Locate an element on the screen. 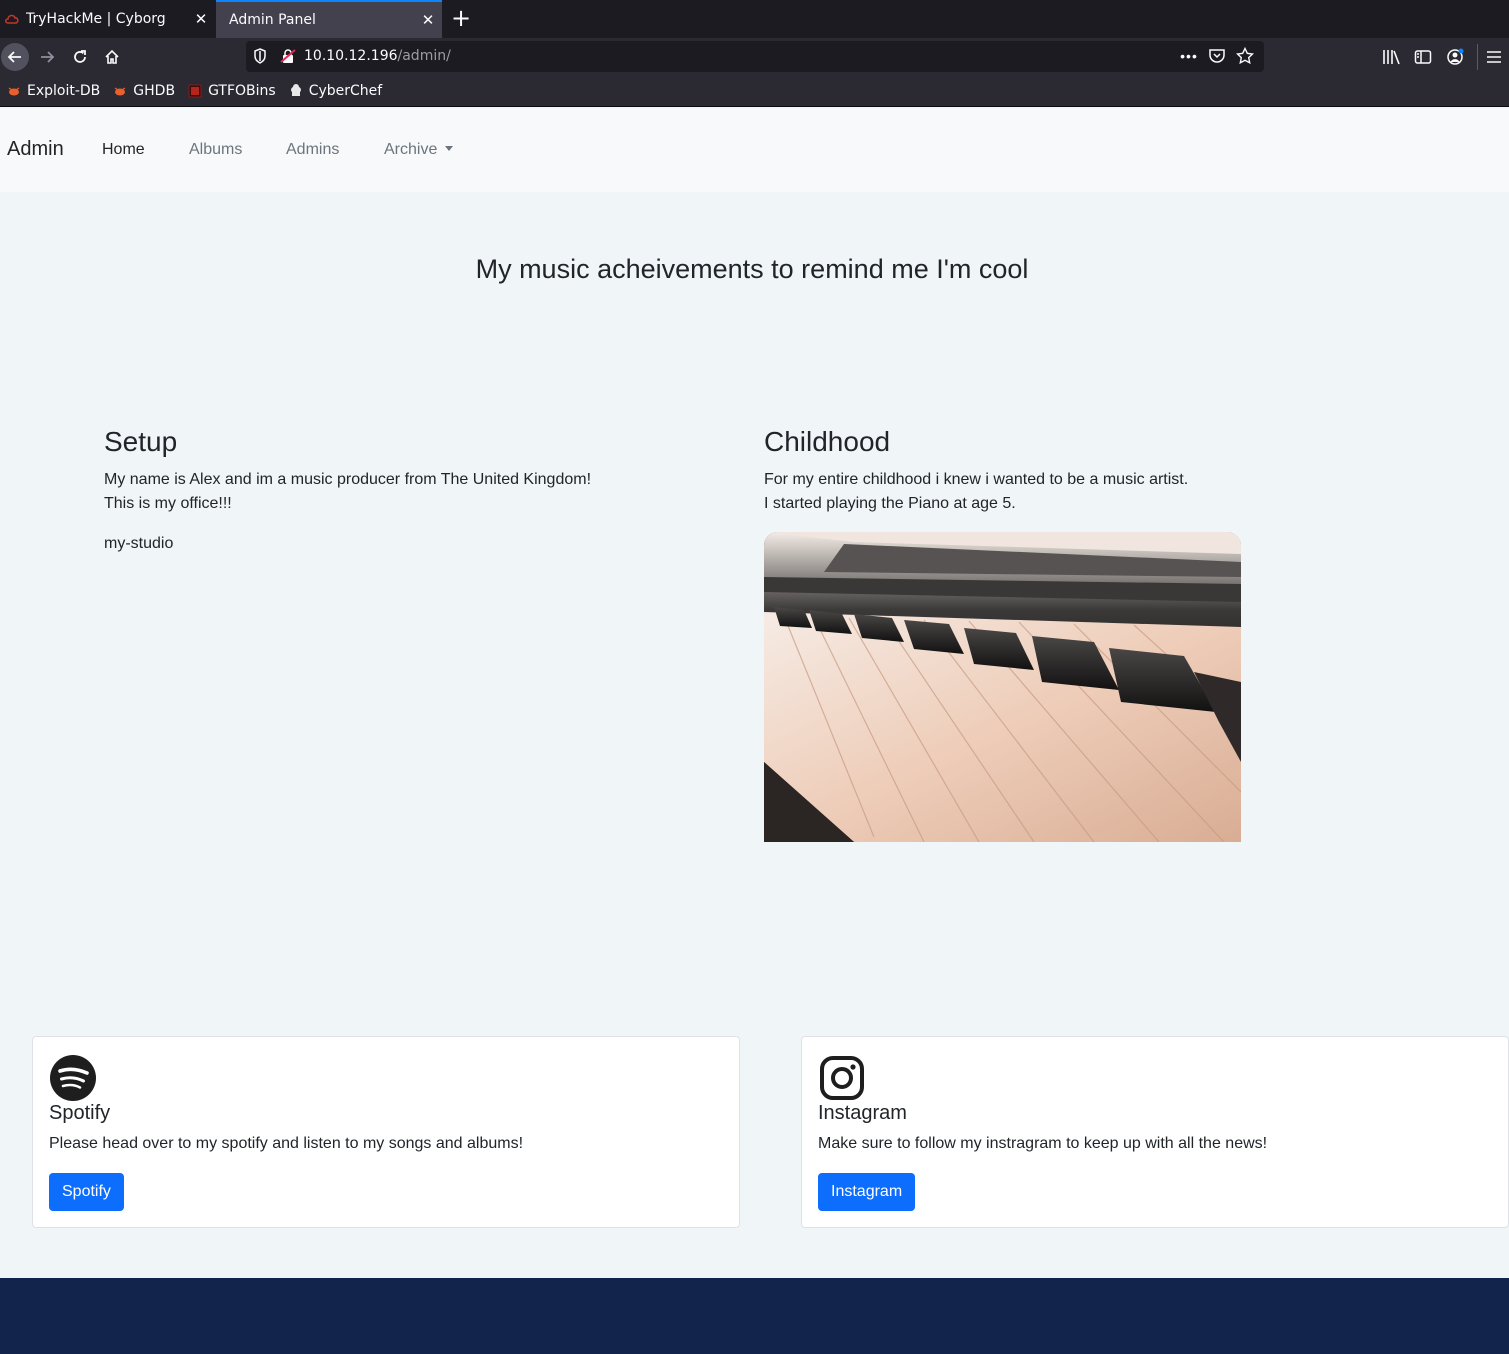  caret-down-icon is located at coordinates (449, 148).